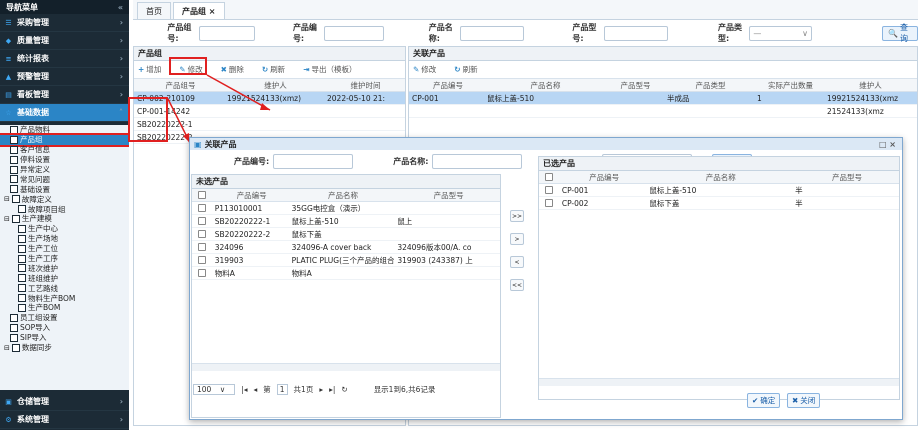  Describe the element at coordinates (64, 59) in the screenshot. I see `sidebar-item-2: ≡ 统计报表 ›` at that location.